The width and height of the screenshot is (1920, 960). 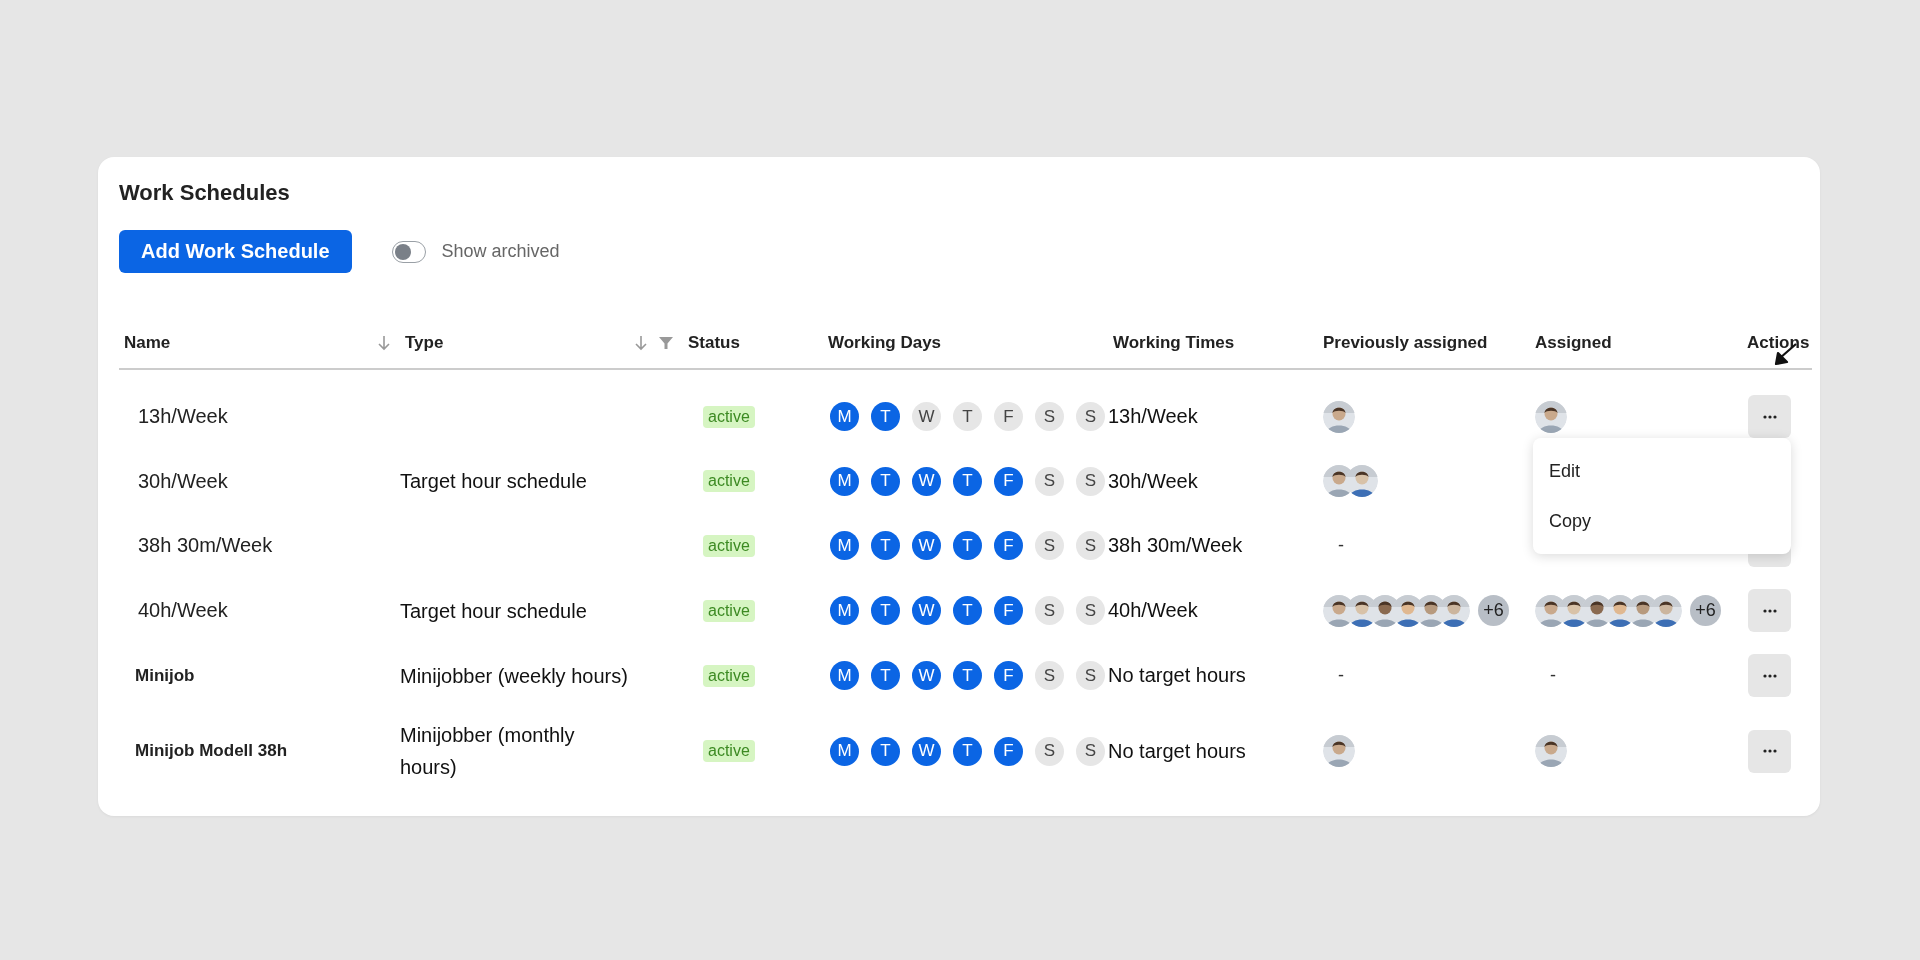 I want to click on filter-icon, so click(x=666, y=343).